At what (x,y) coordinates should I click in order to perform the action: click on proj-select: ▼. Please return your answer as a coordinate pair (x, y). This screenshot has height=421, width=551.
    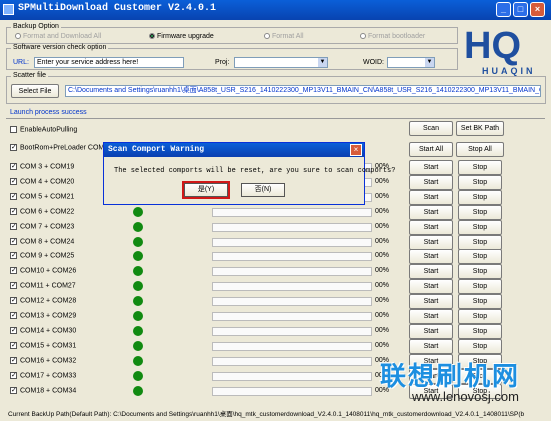
    Looking at the image, I should click on (281, 62).